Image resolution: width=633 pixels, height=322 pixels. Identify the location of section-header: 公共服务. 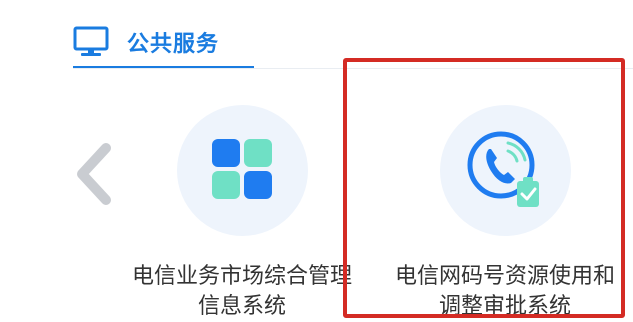
(146, 42).